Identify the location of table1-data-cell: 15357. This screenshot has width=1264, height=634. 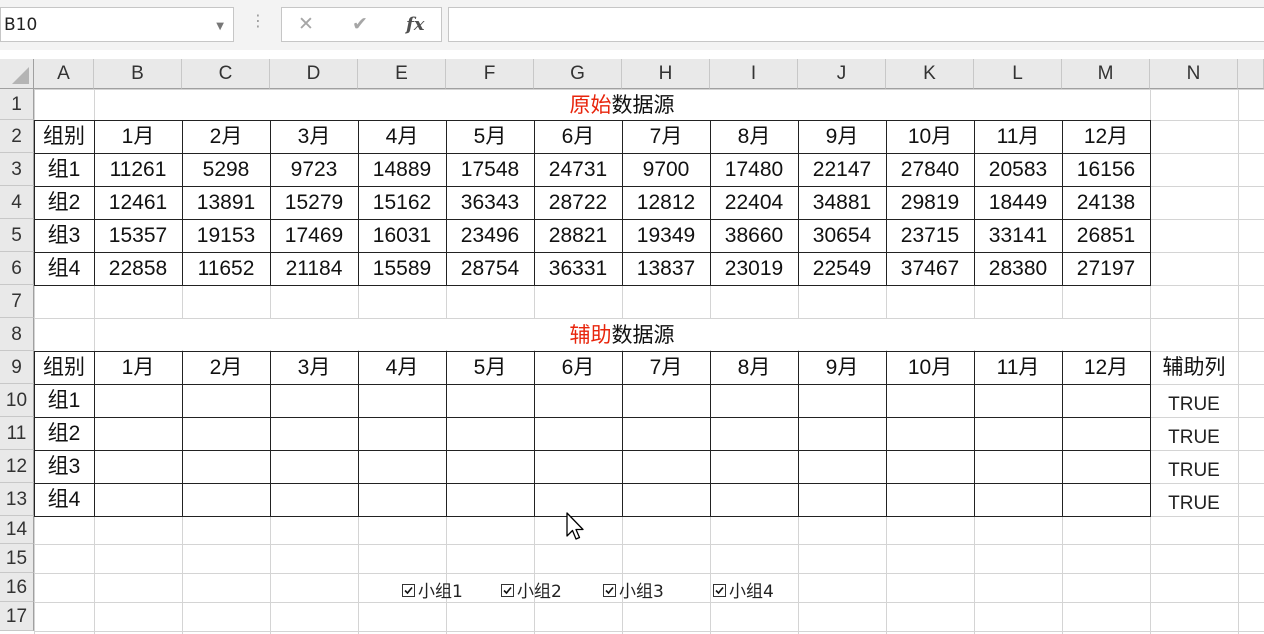
(138, 235).